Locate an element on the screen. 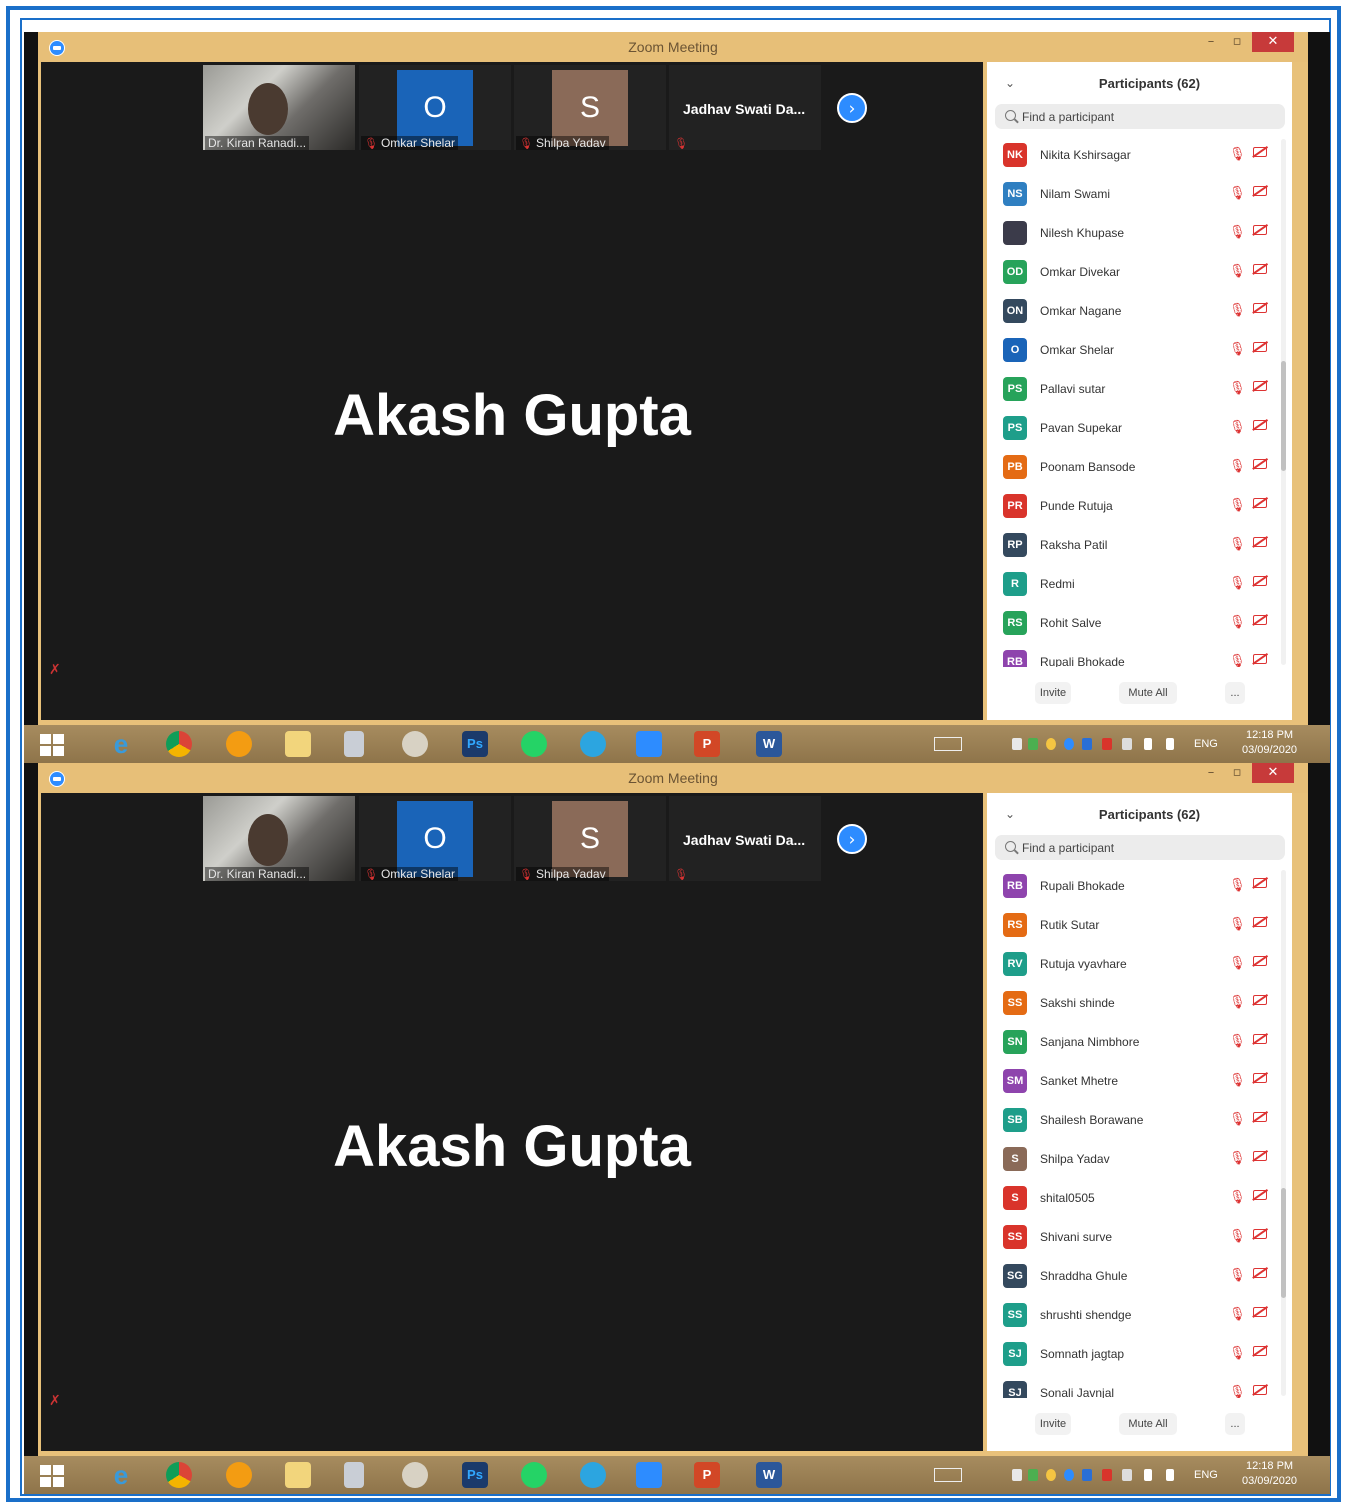 The width and height of the screenshot is (1351, 1512). antivirus-icon is located at coordinates (1107, 744).